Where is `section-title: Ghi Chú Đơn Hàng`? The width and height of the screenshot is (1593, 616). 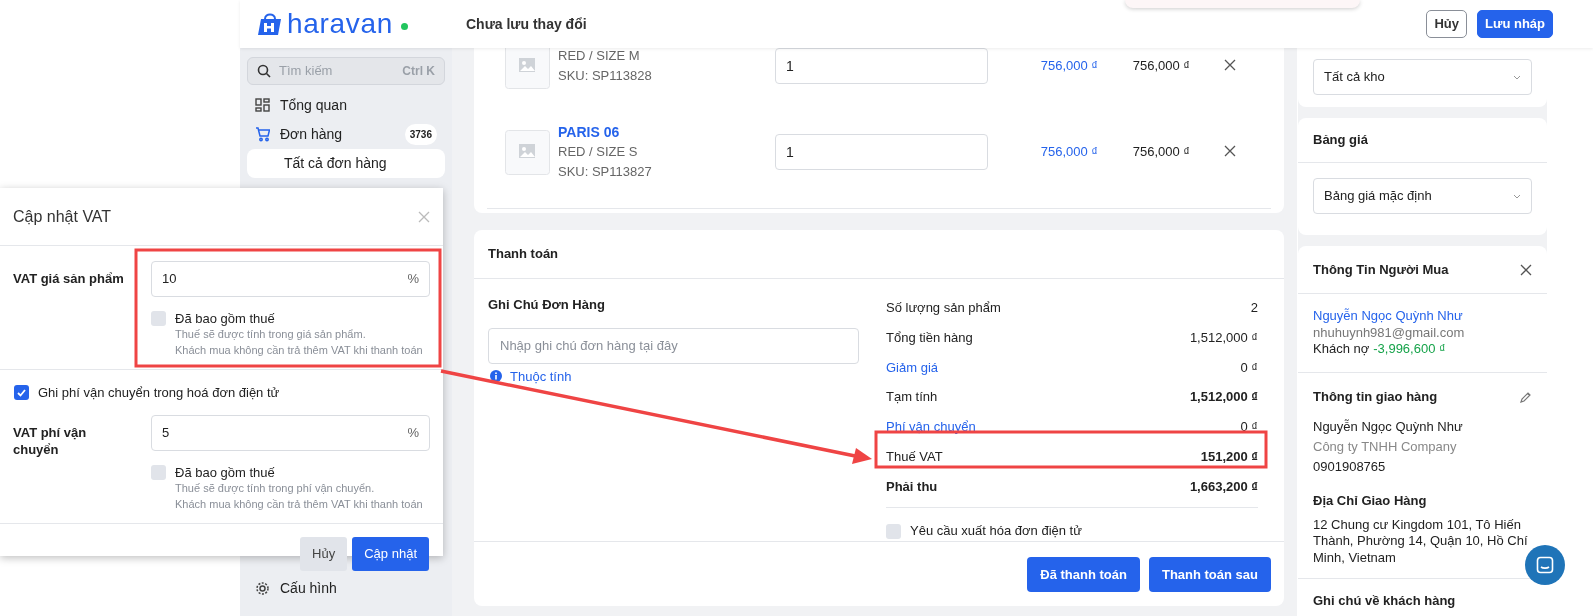
section-title: Ghi Chú Đơn Hàng is located at coordinates (547, 305).